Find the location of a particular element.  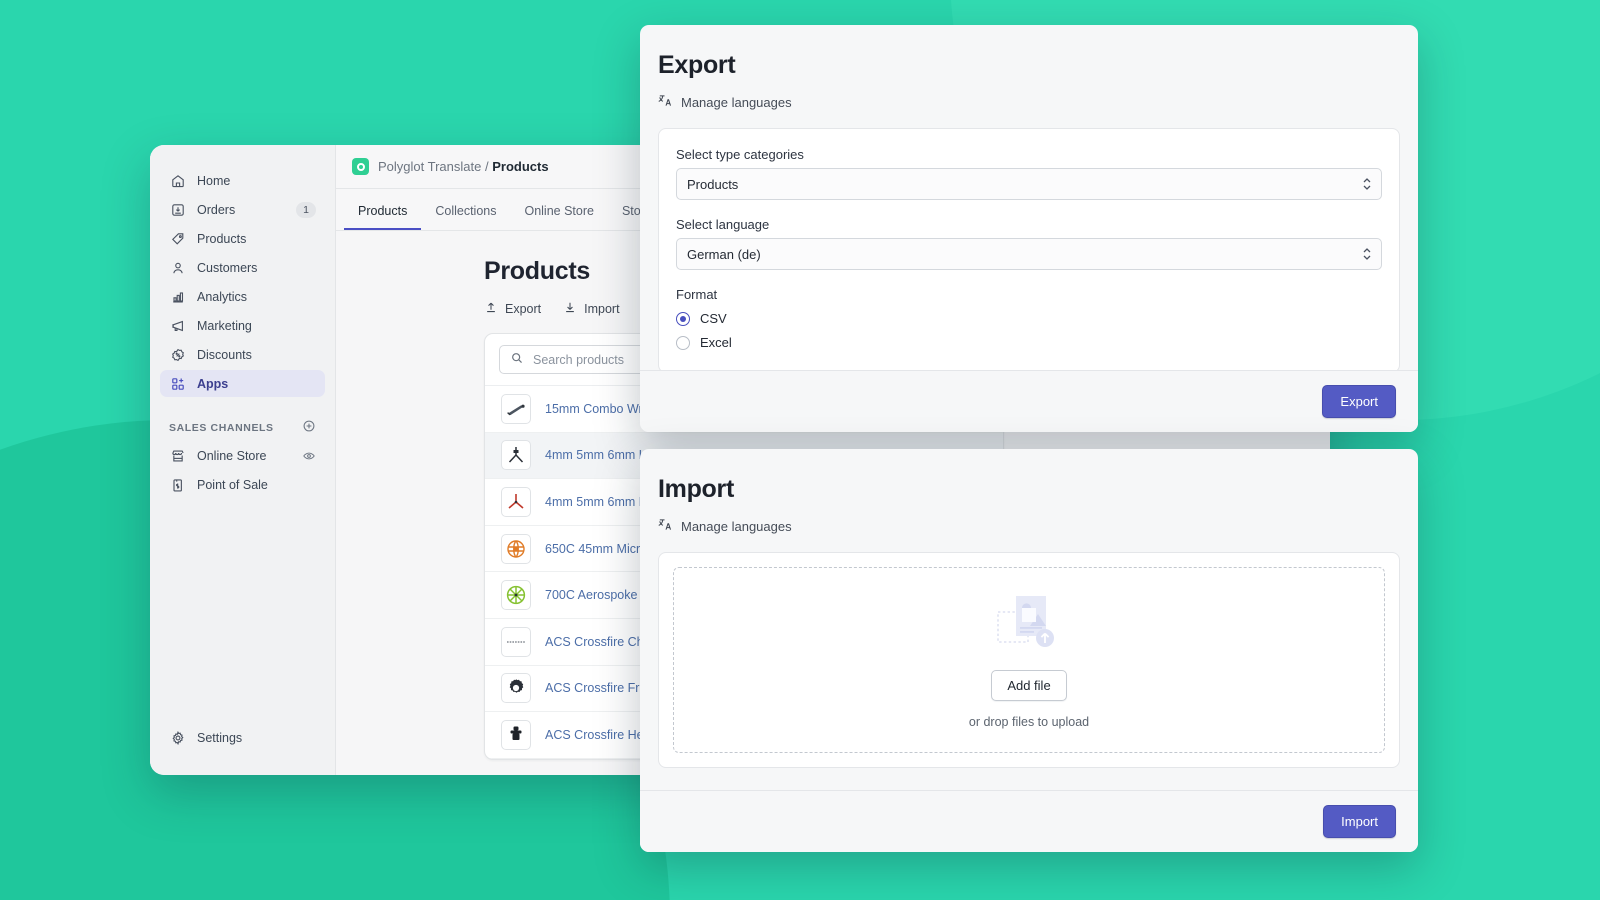

home-icon is located at coordinates (177, 180).